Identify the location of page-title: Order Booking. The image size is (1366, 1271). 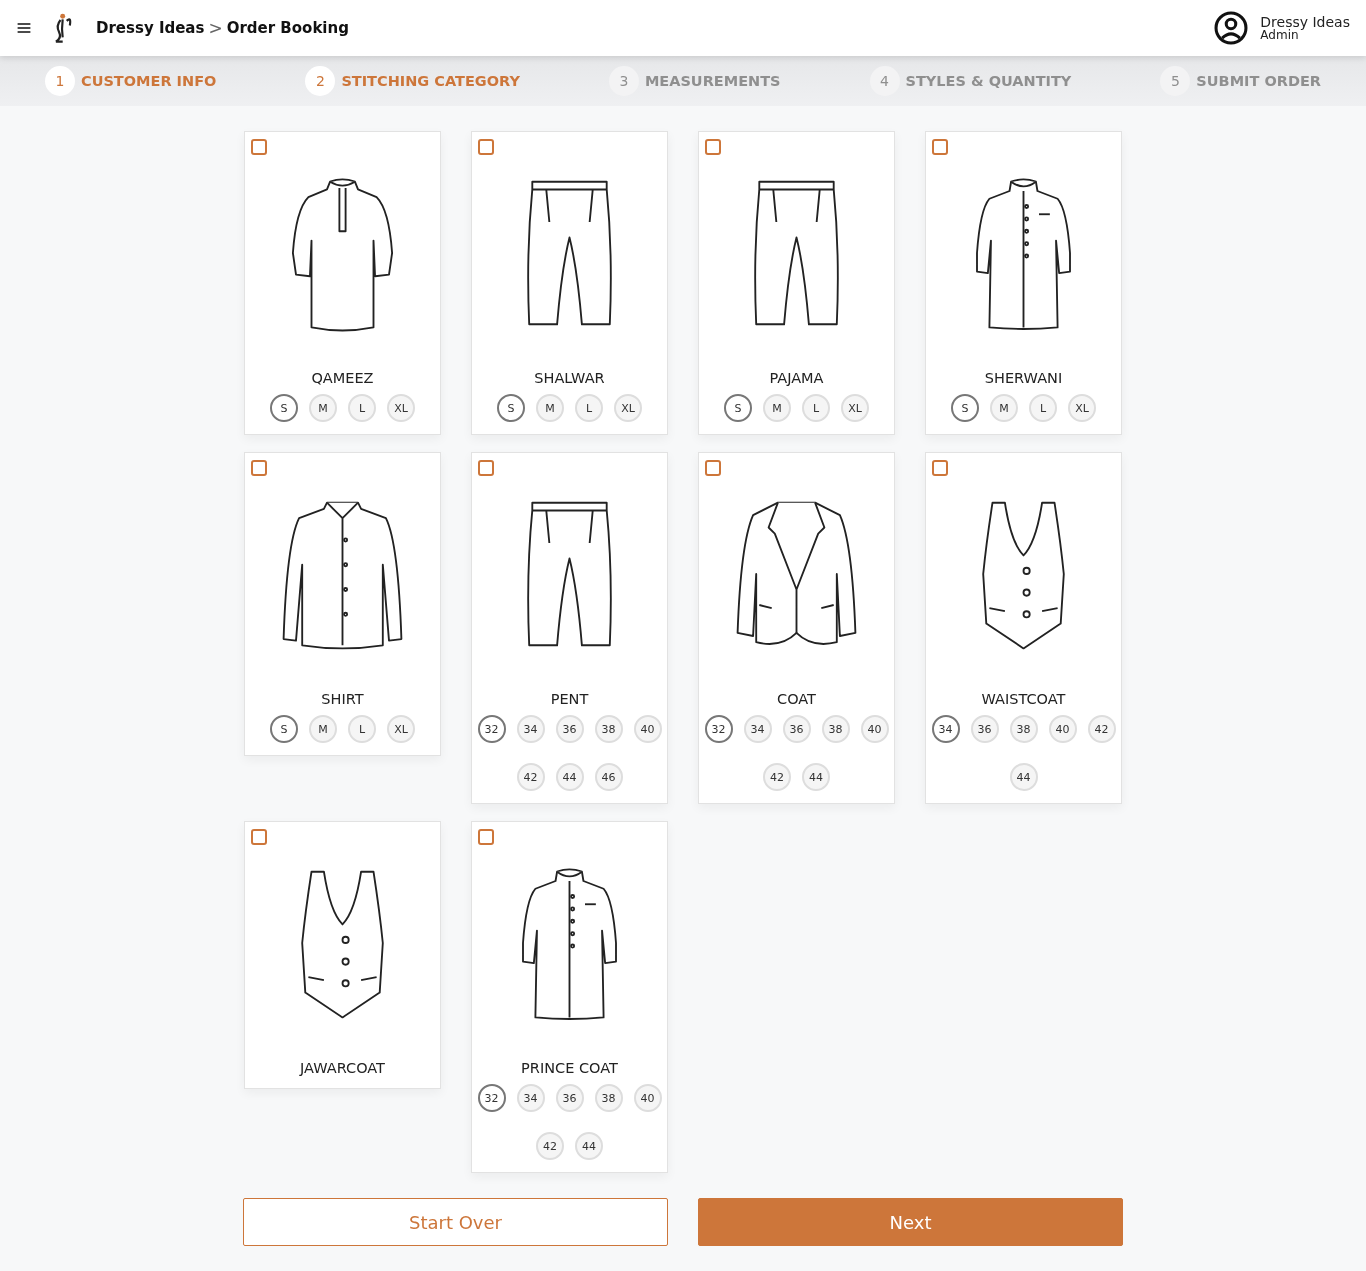
(287, 28).